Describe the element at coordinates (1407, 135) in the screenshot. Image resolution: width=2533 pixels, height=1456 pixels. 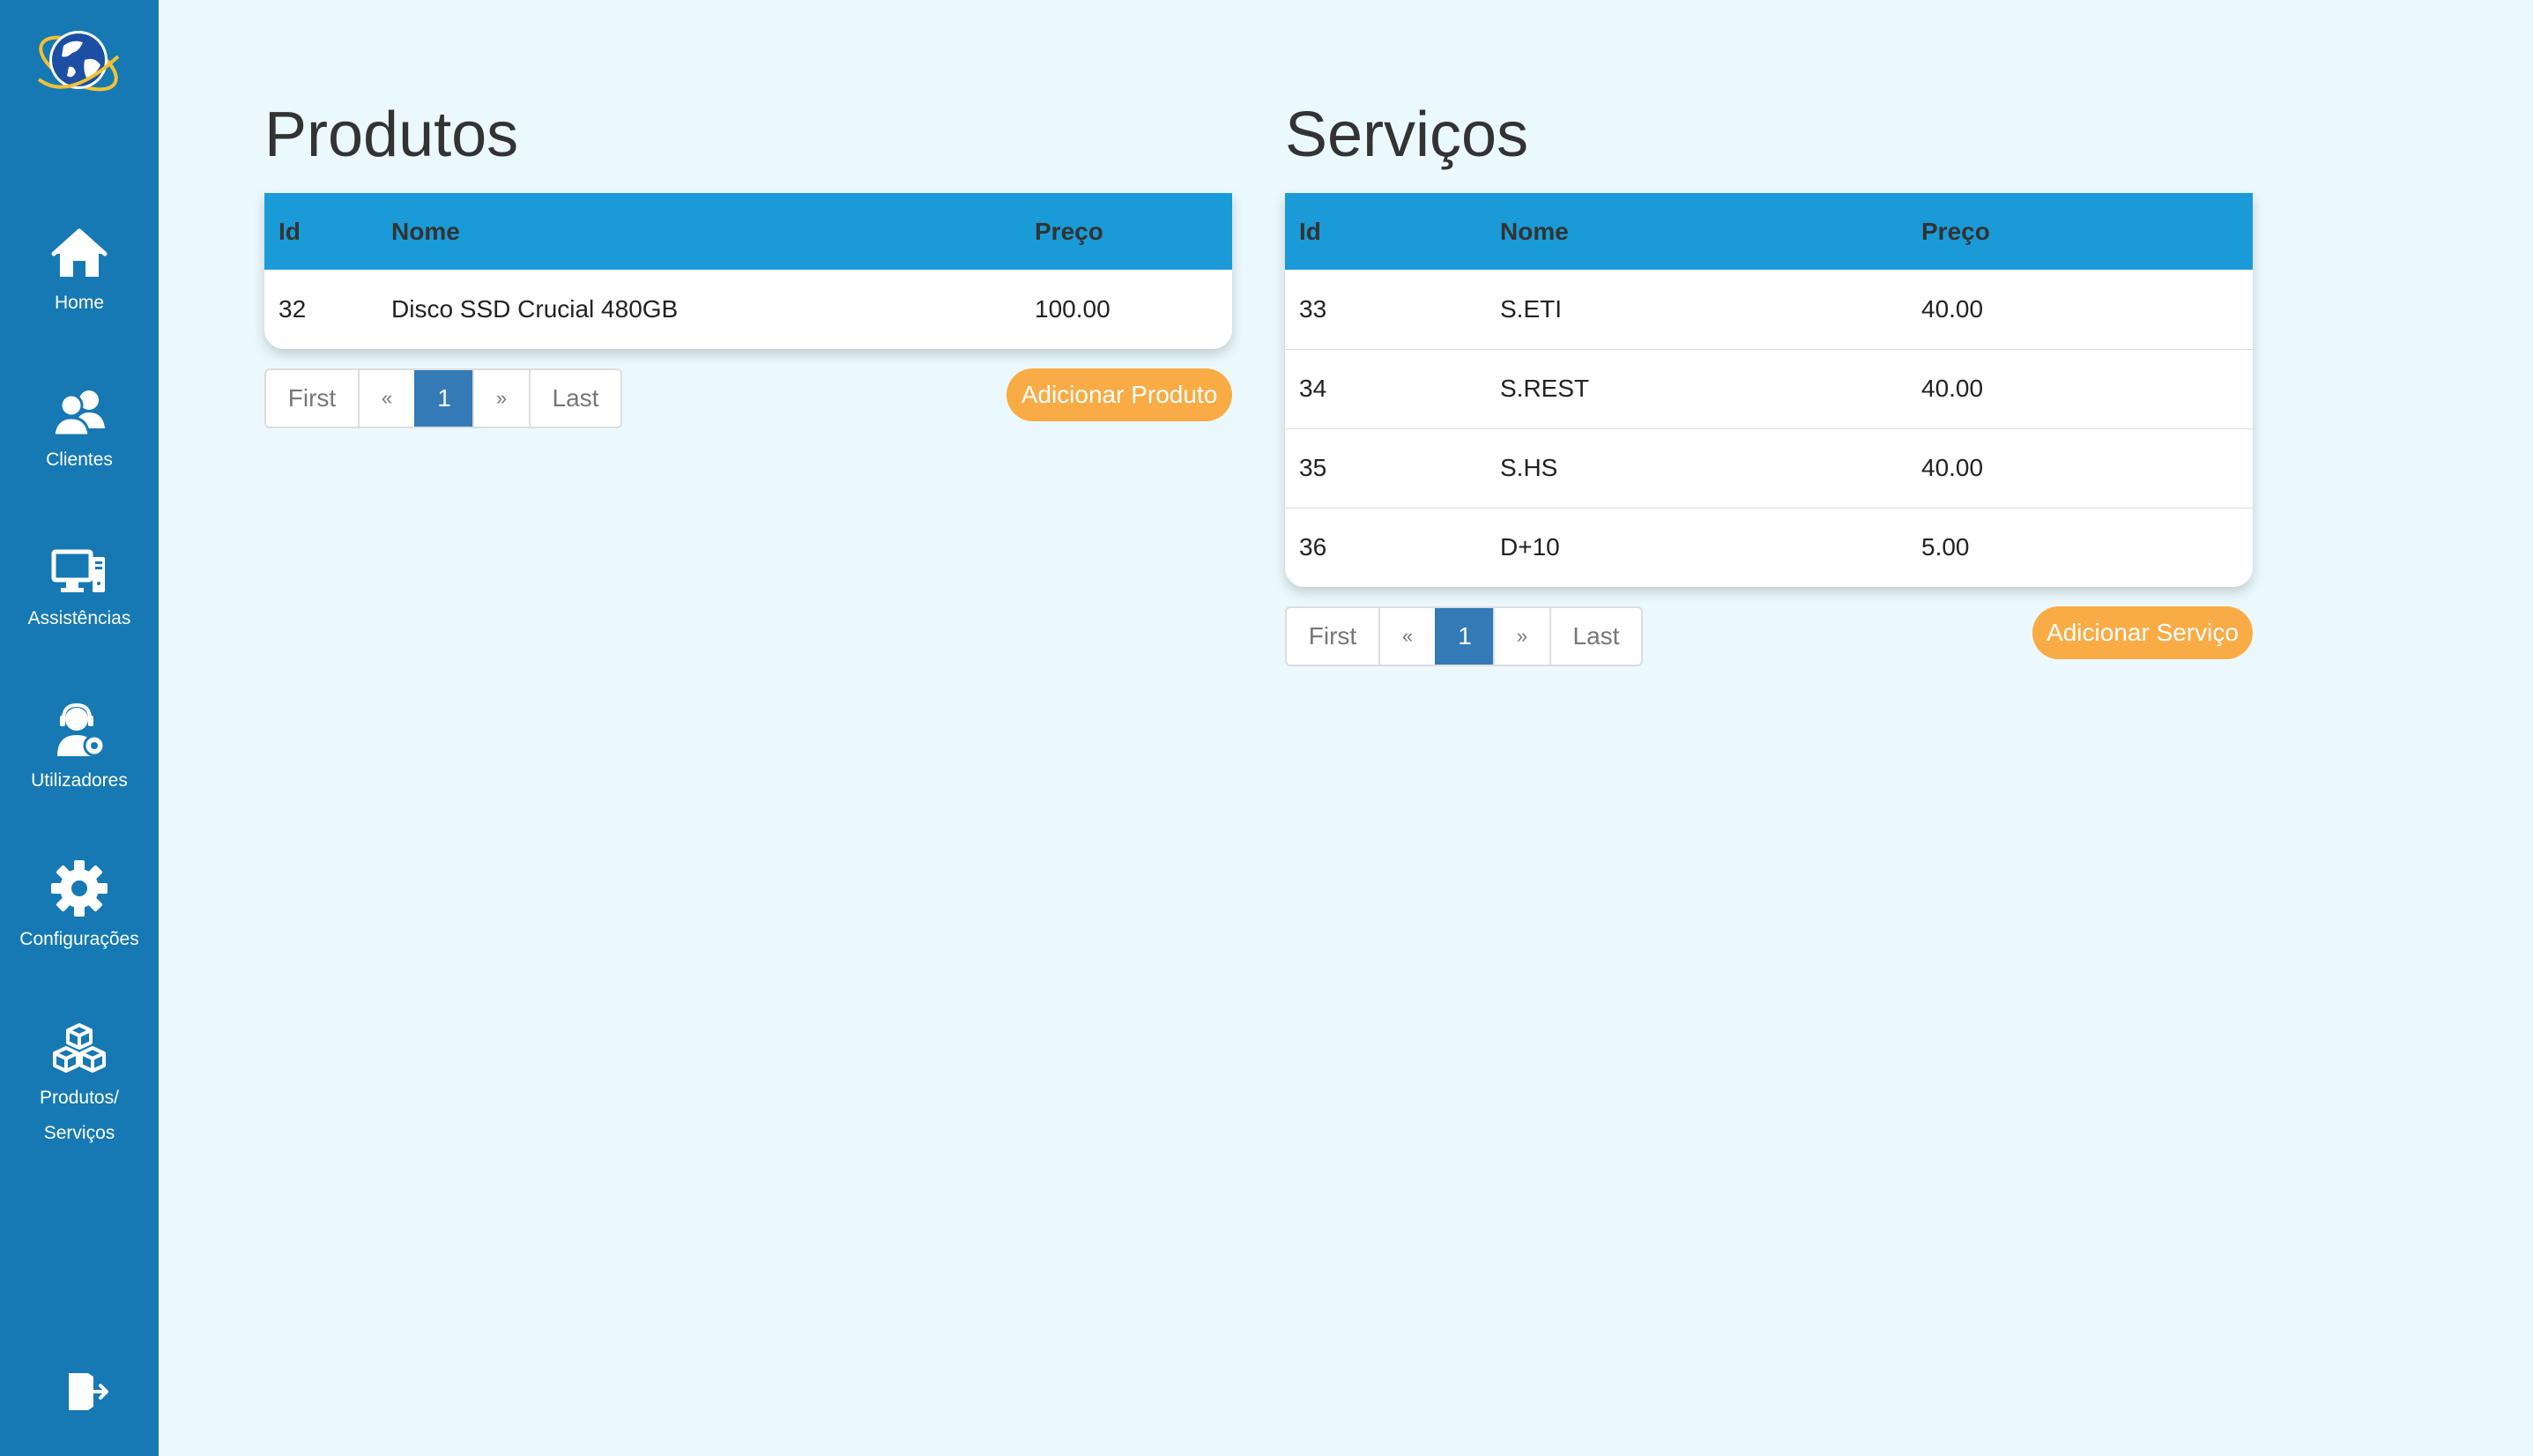
I see `page-title: Serviços` at that location.